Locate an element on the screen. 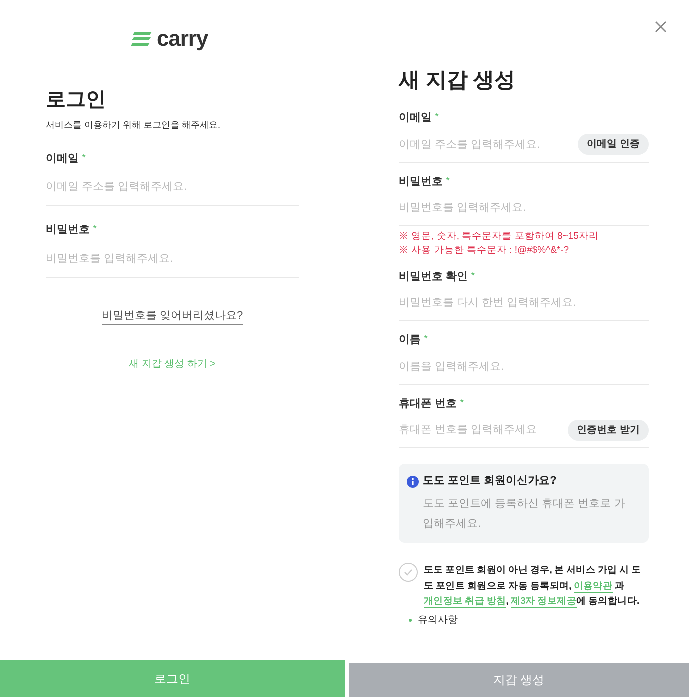  create-wallet-link: 새 지갑 생성 하기 > is located at coordinates (172, 364).